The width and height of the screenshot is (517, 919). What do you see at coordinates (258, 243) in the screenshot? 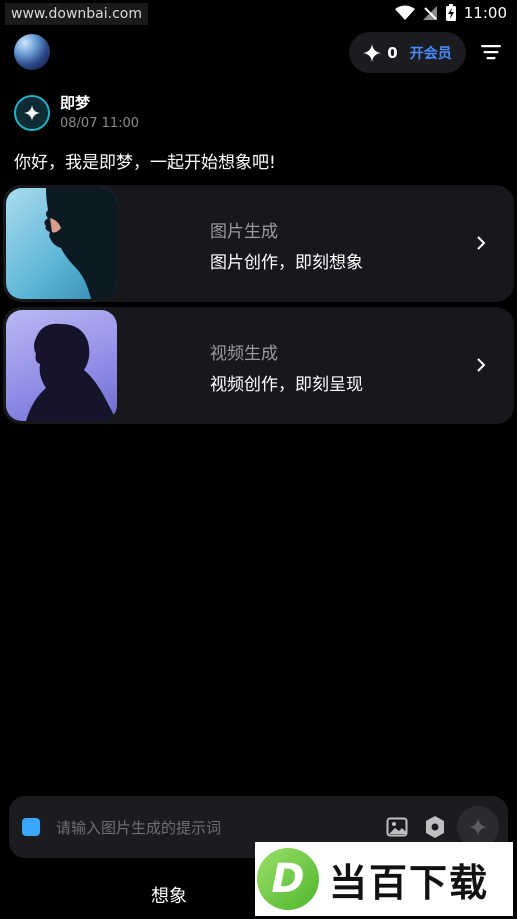
I see `image-generation-card: 图片生成 图片创作，即刻想象` at bounding box center [258, 243].